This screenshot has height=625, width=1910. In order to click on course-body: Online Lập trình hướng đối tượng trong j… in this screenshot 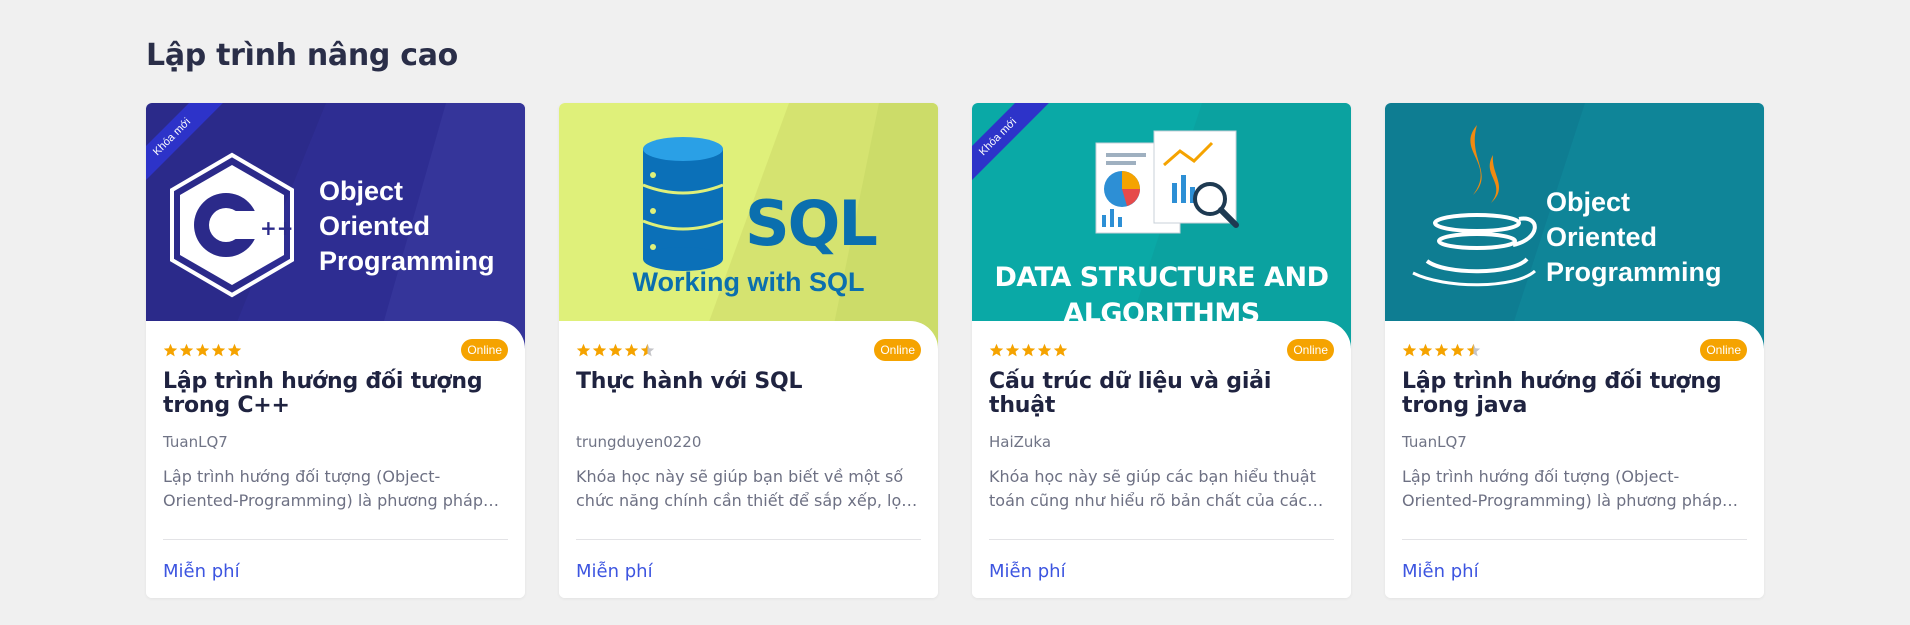, I will do `click(1574, 459)`.